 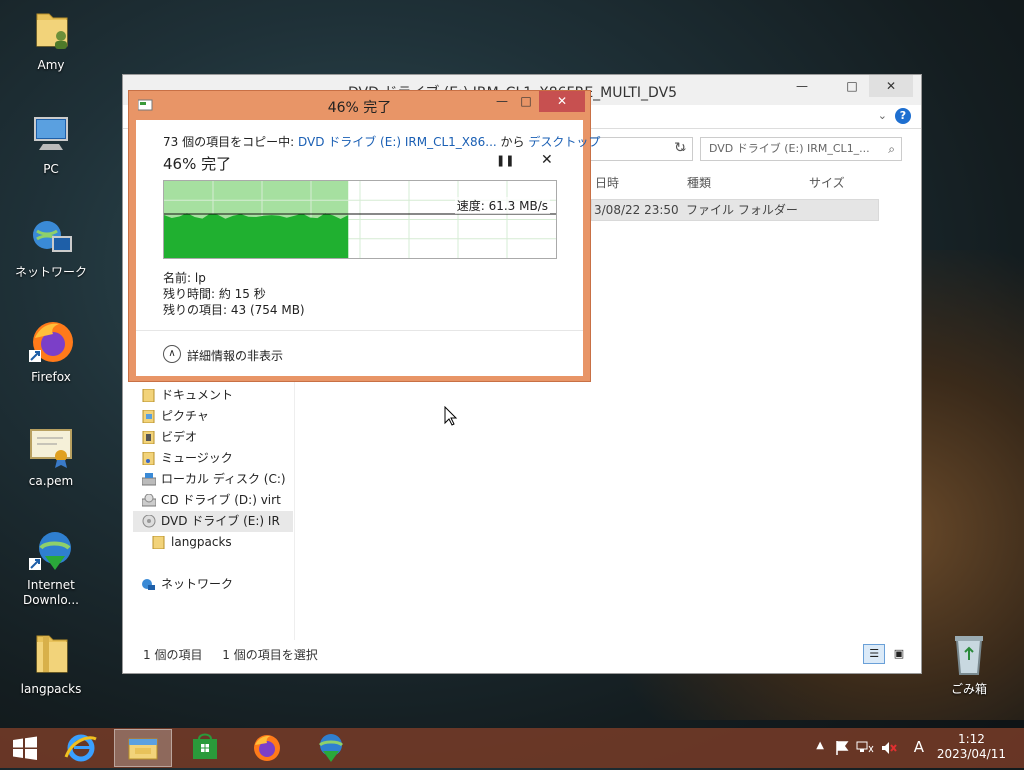 I want to click on column-header-type: 種類, so click(x=699, y=182).